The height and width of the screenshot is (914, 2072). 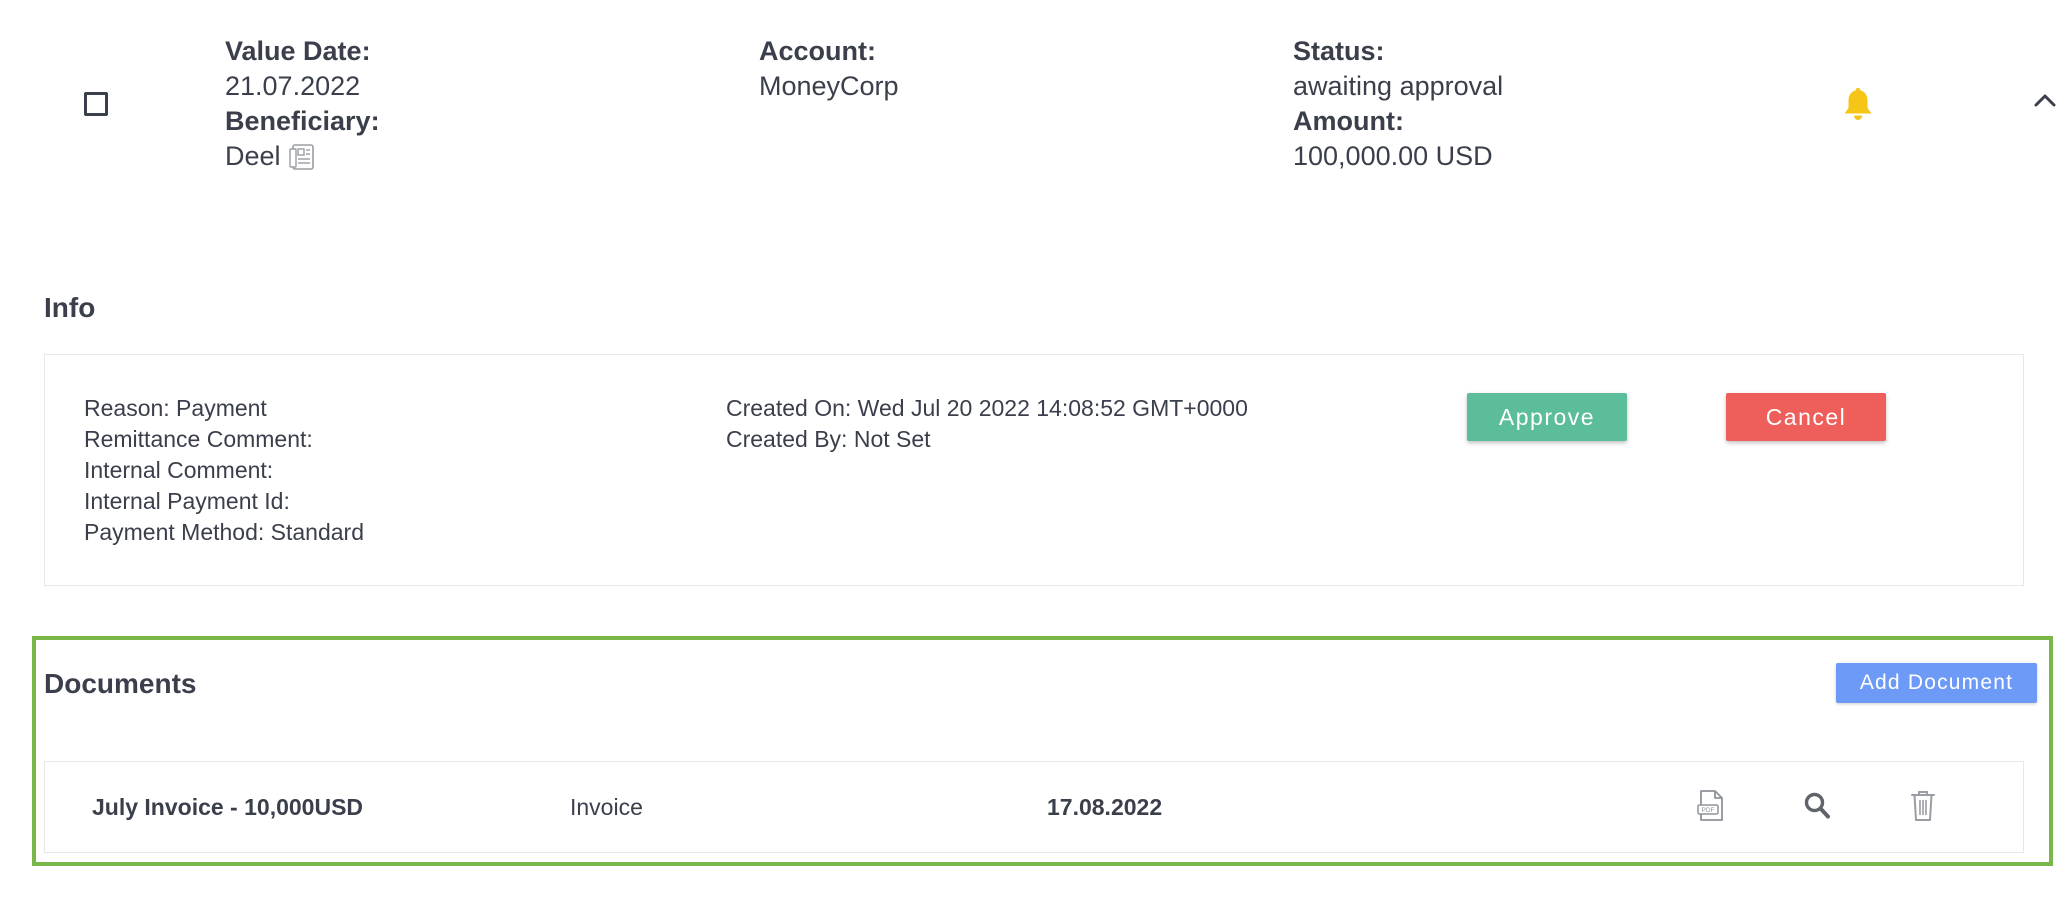 I want to click on amount-value: 100,000.00 USD, so click(x=1393, y=156).